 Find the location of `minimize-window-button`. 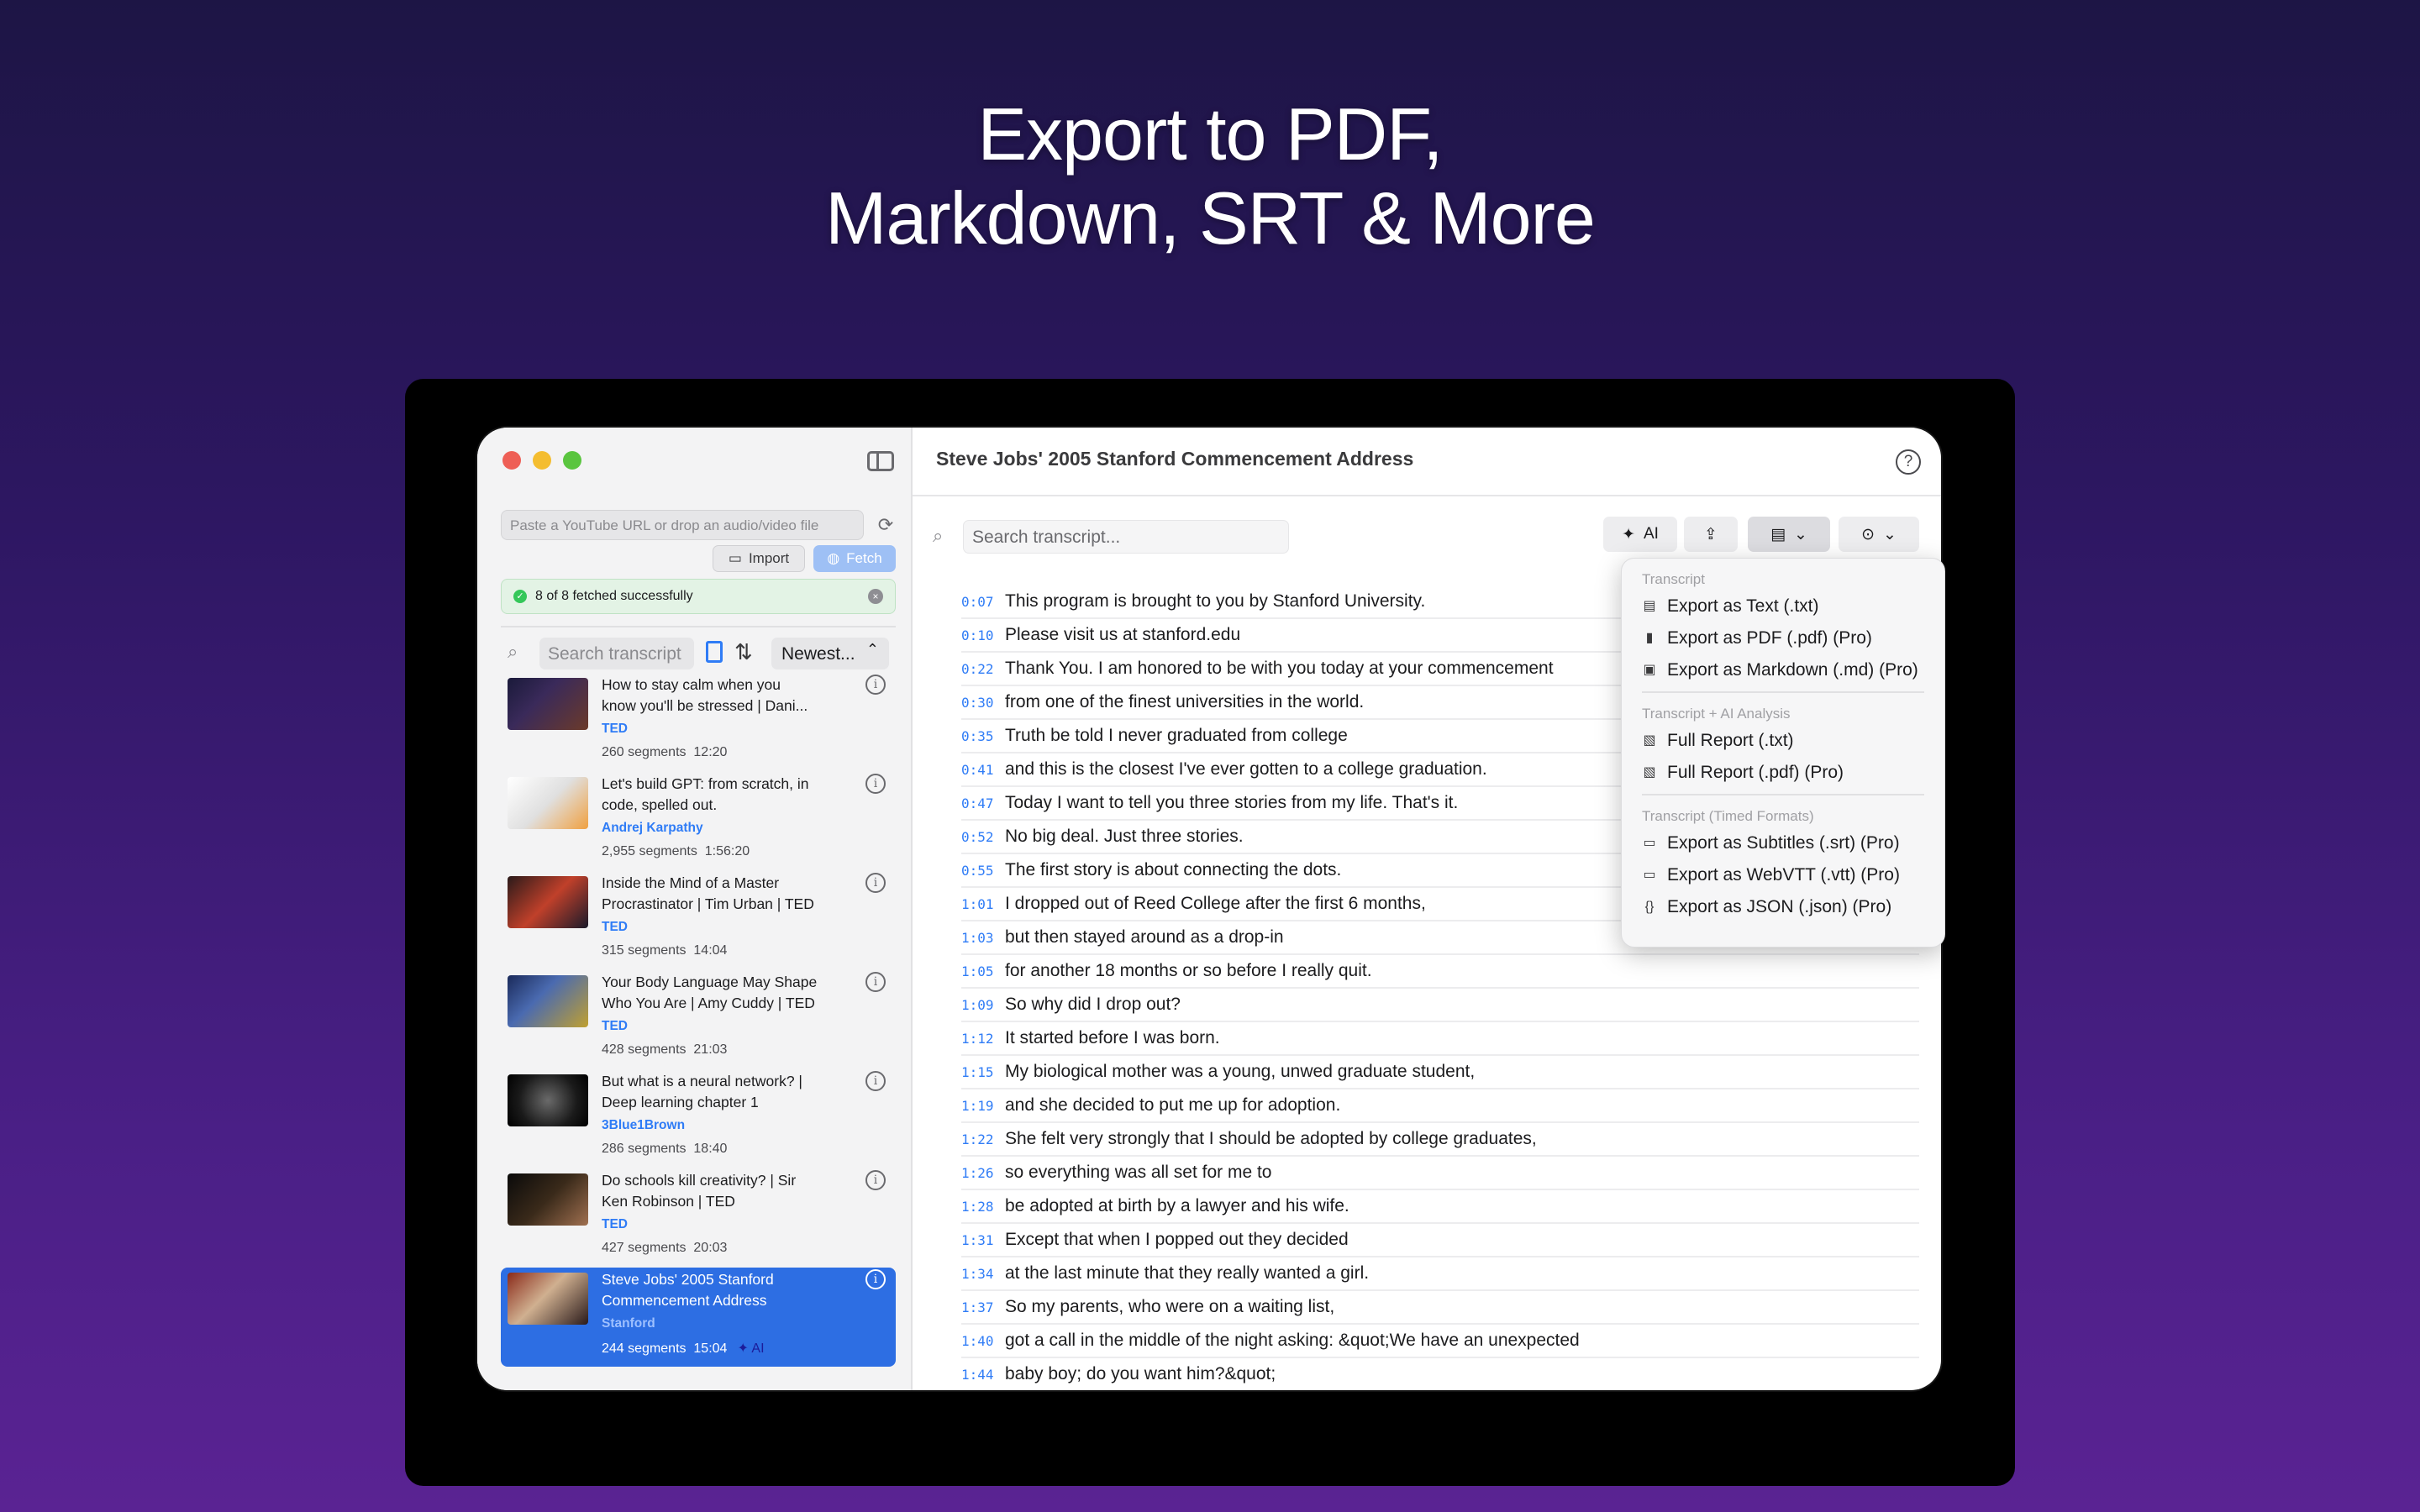

minimize-window-button is located at coordinates (542, 460).